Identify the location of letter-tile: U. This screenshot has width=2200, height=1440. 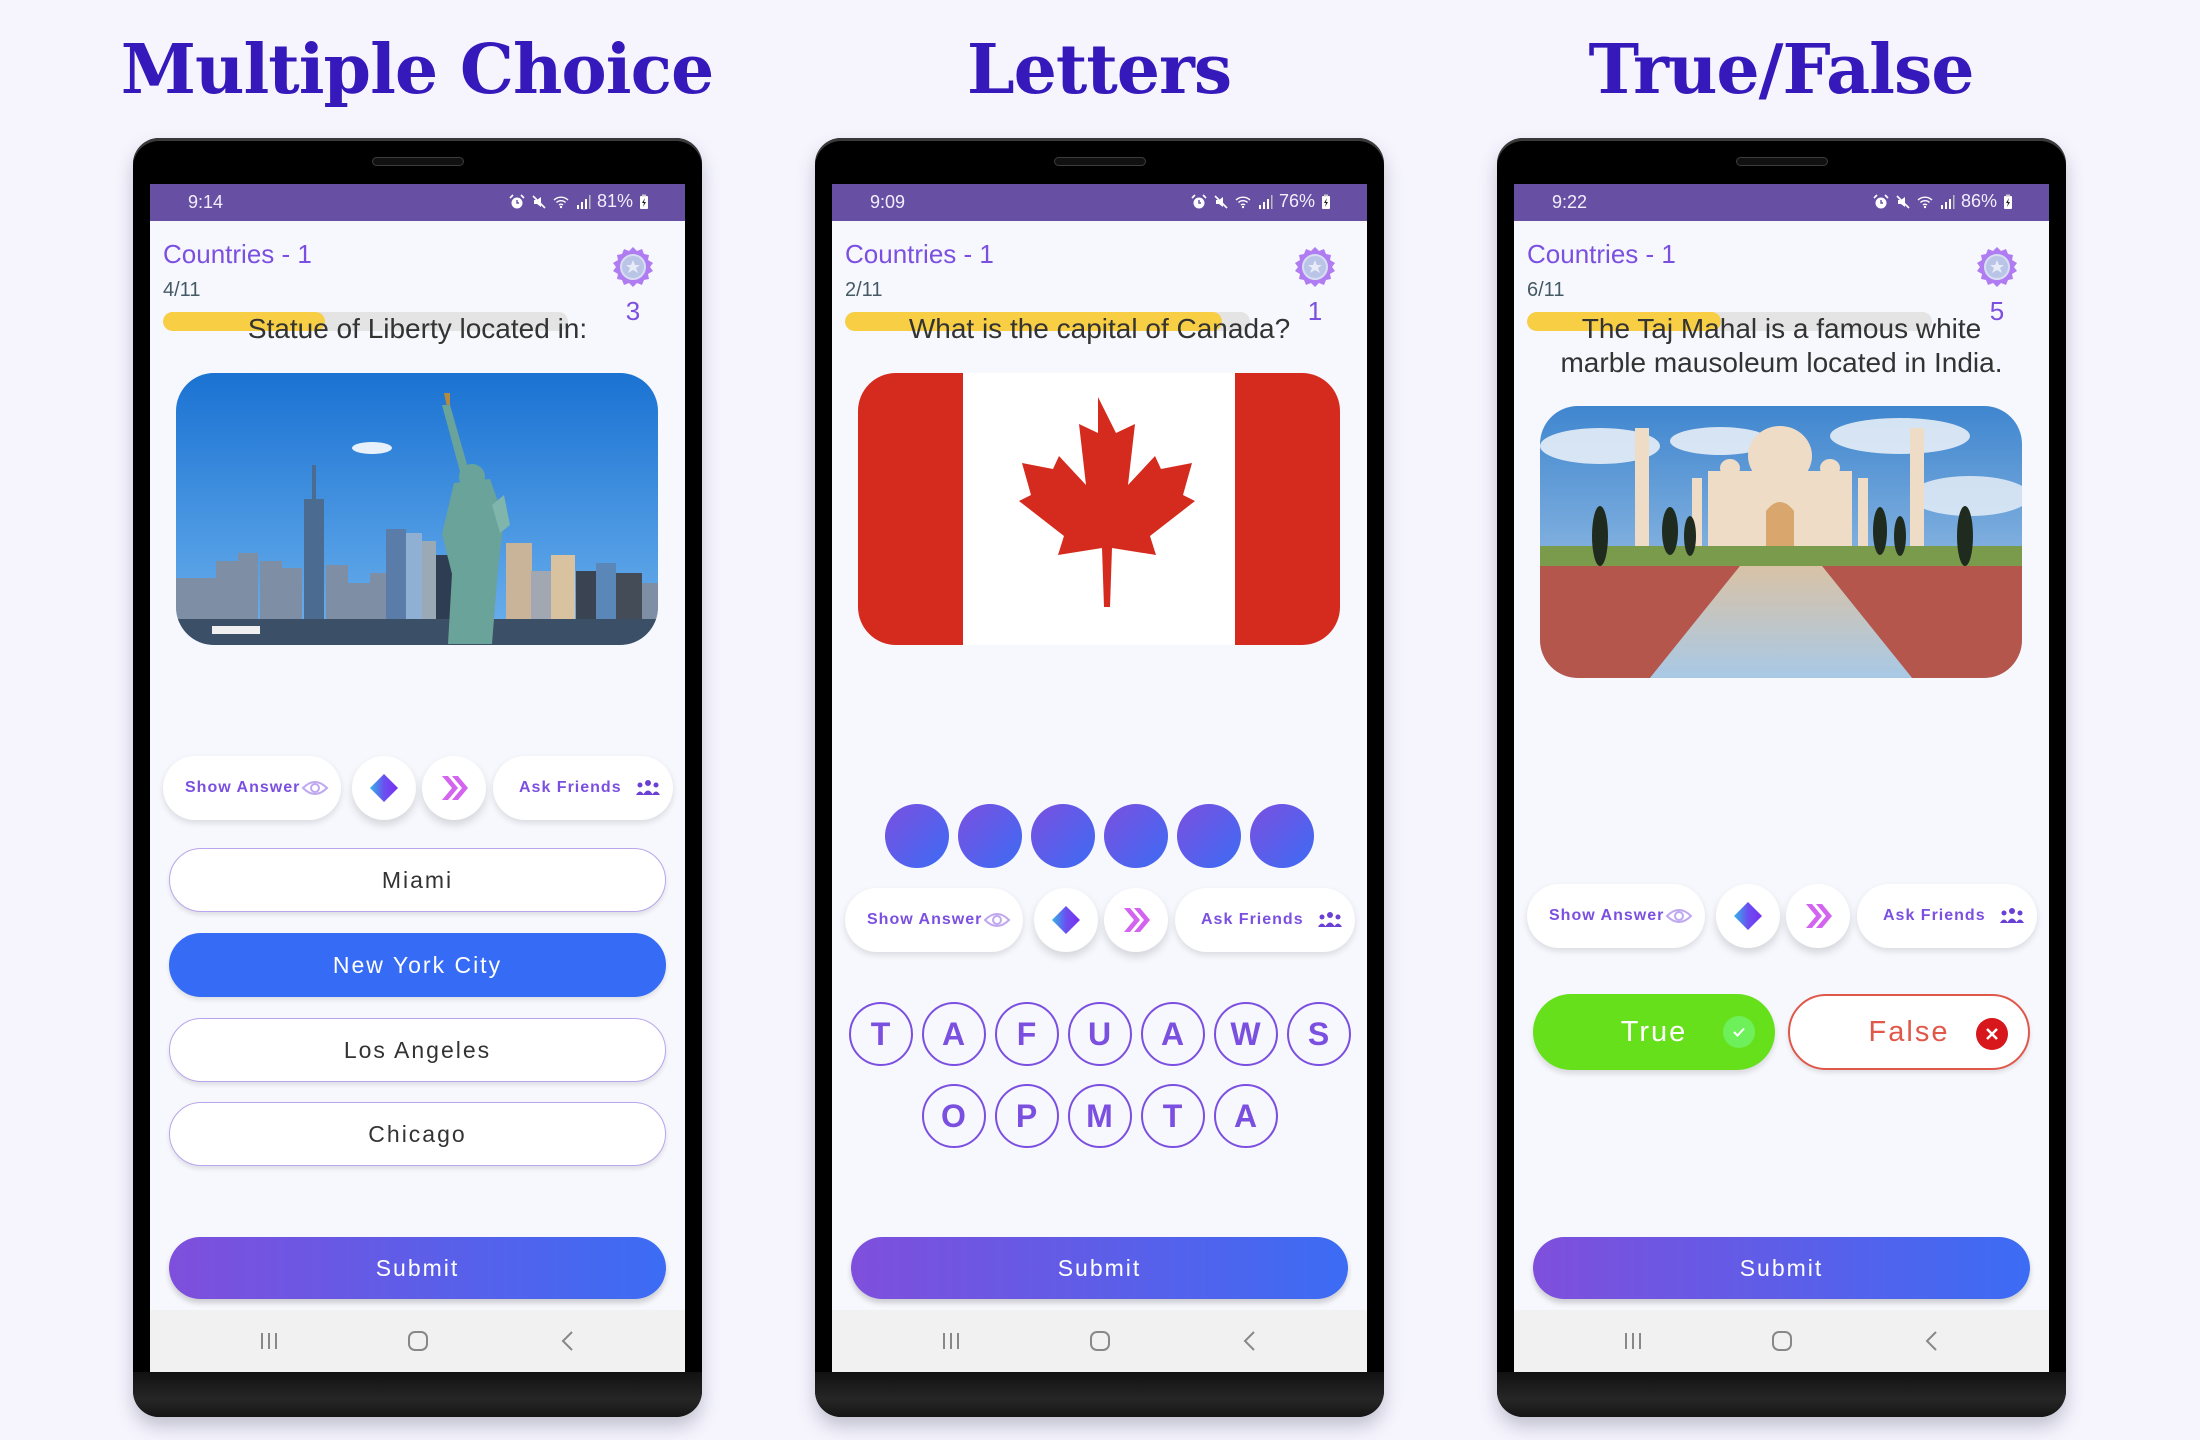
(1099, 1034).